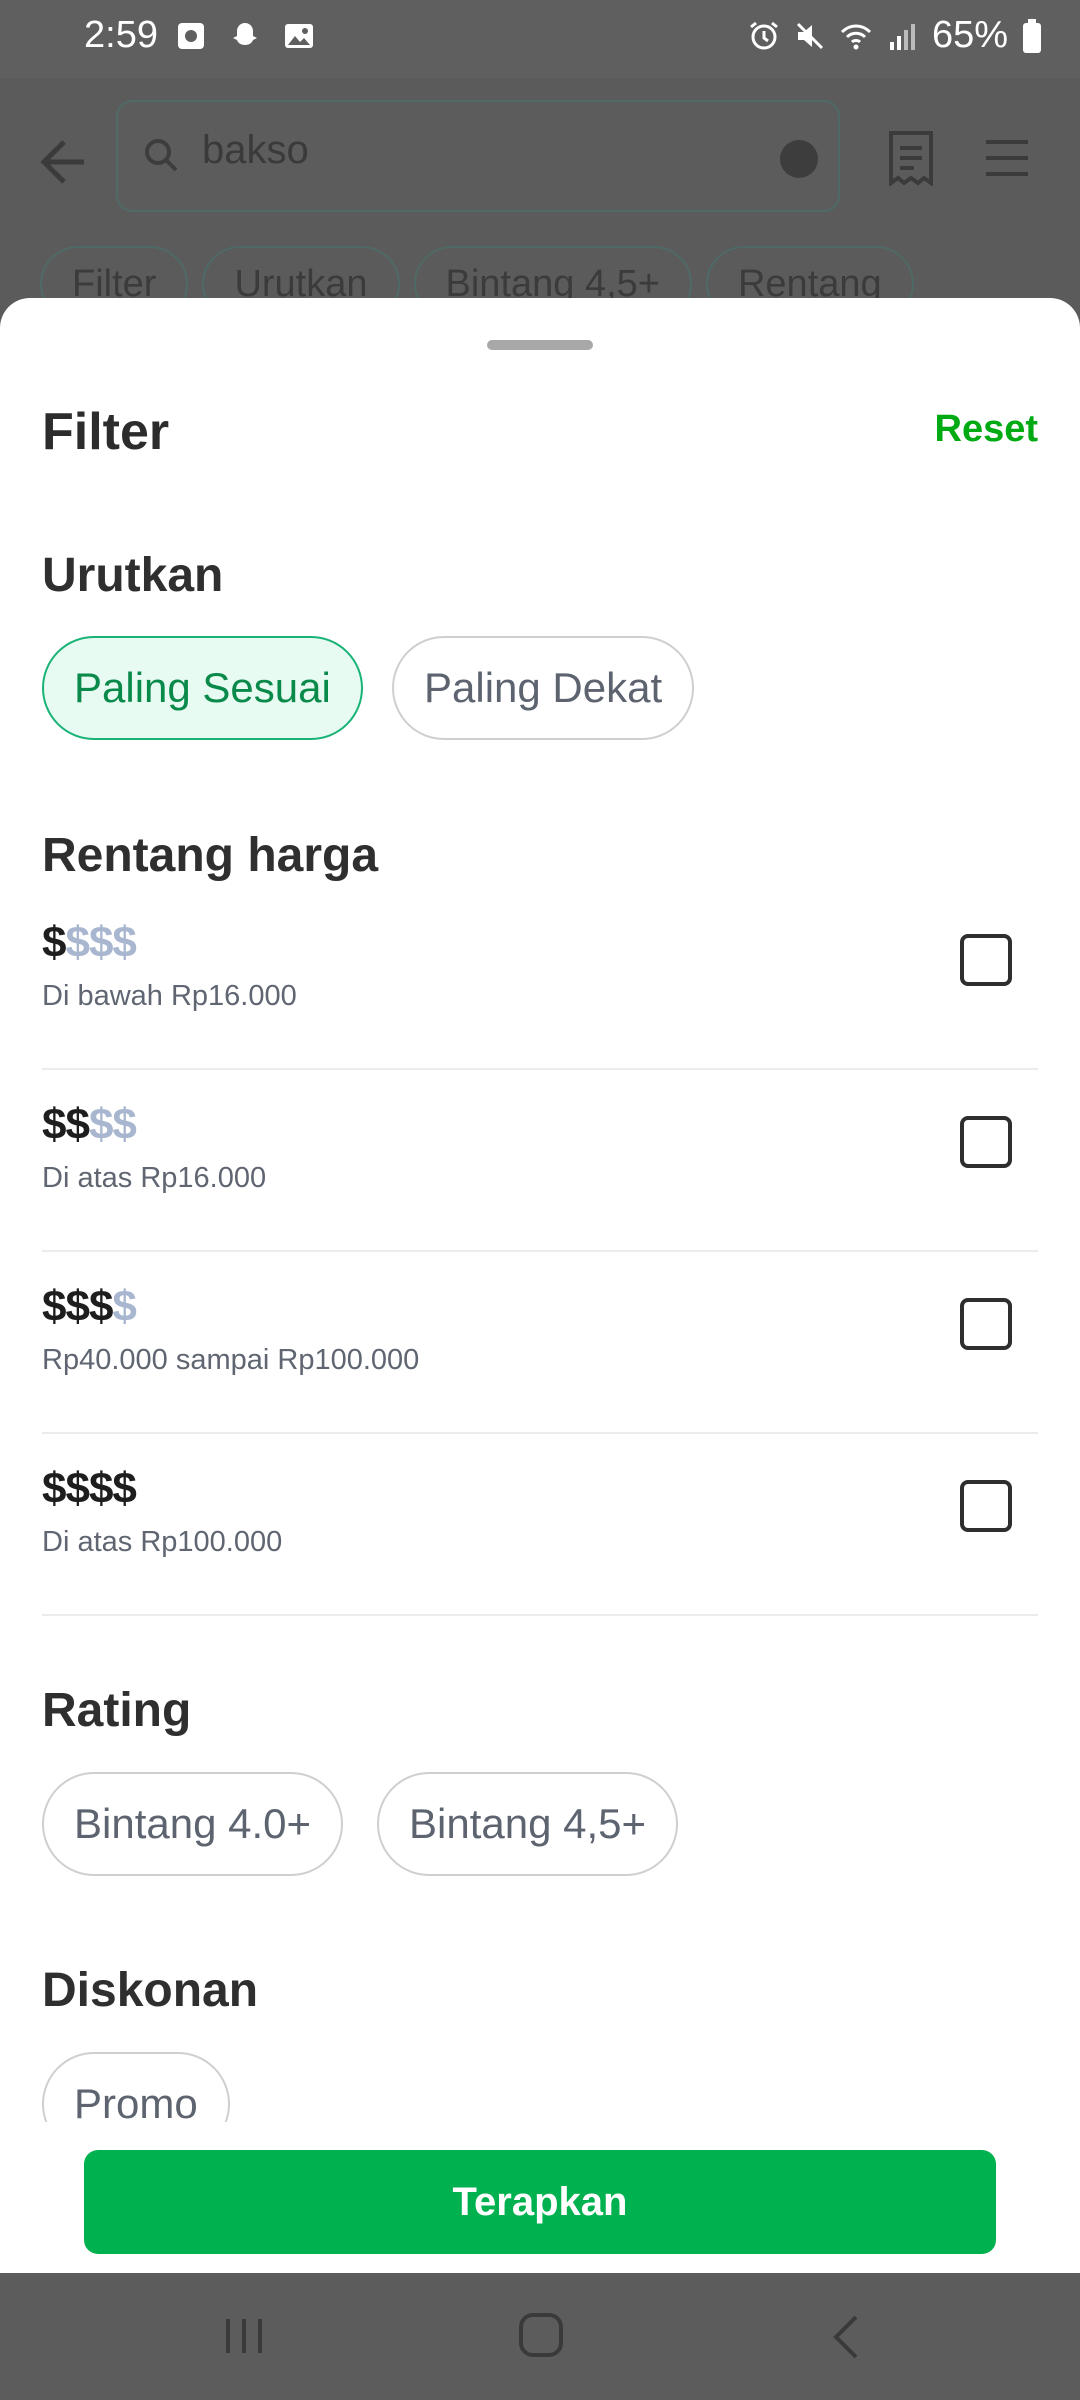 The height and width of the screenshot is (2400, 1080). Describe the element at coordinates (150, 1990) in the screenshot. I see `discount-section-title: Diskonan` at that location.